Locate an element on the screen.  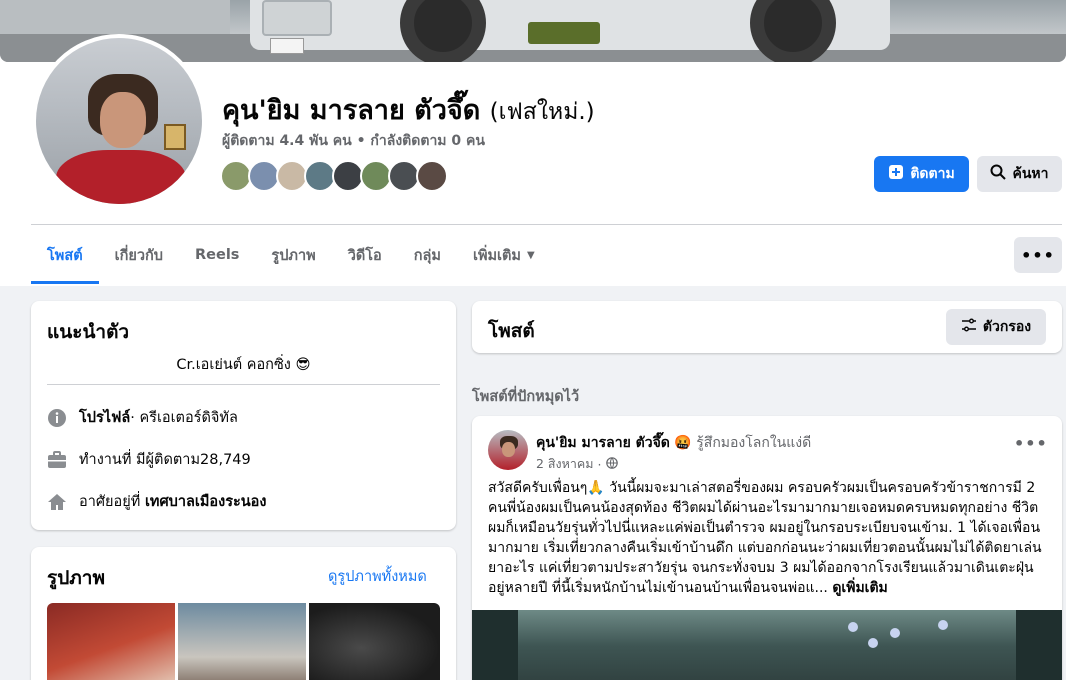
filter-button: ตัวกรอง is located at coordinates (996, 327).